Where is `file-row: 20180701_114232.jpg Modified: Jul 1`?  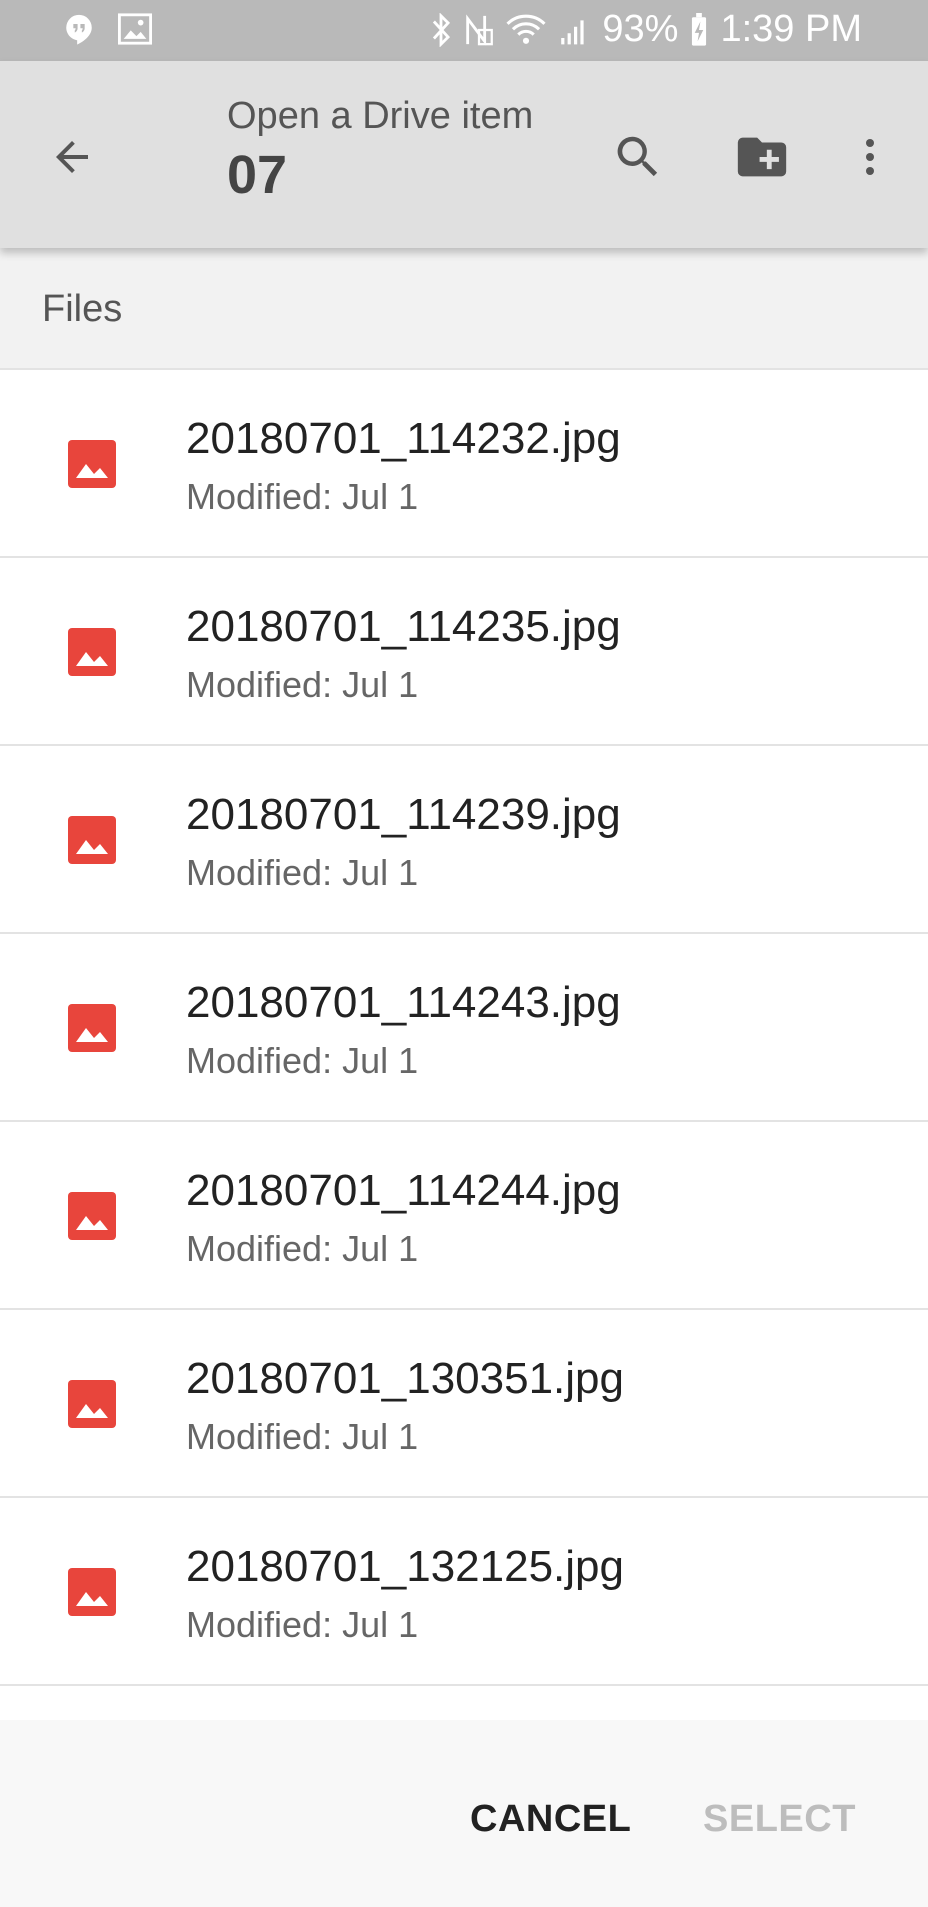 file-row: 20180701_114232.jpg Modified: Jul 1 is located at coordinates (464, 464).